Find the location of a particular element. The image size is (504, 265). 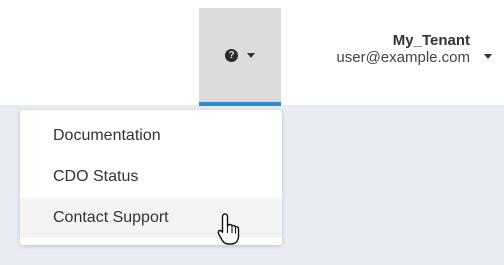

tenant-user-menu: My_Tenant user@example.com is located at coordinates (380, 49).